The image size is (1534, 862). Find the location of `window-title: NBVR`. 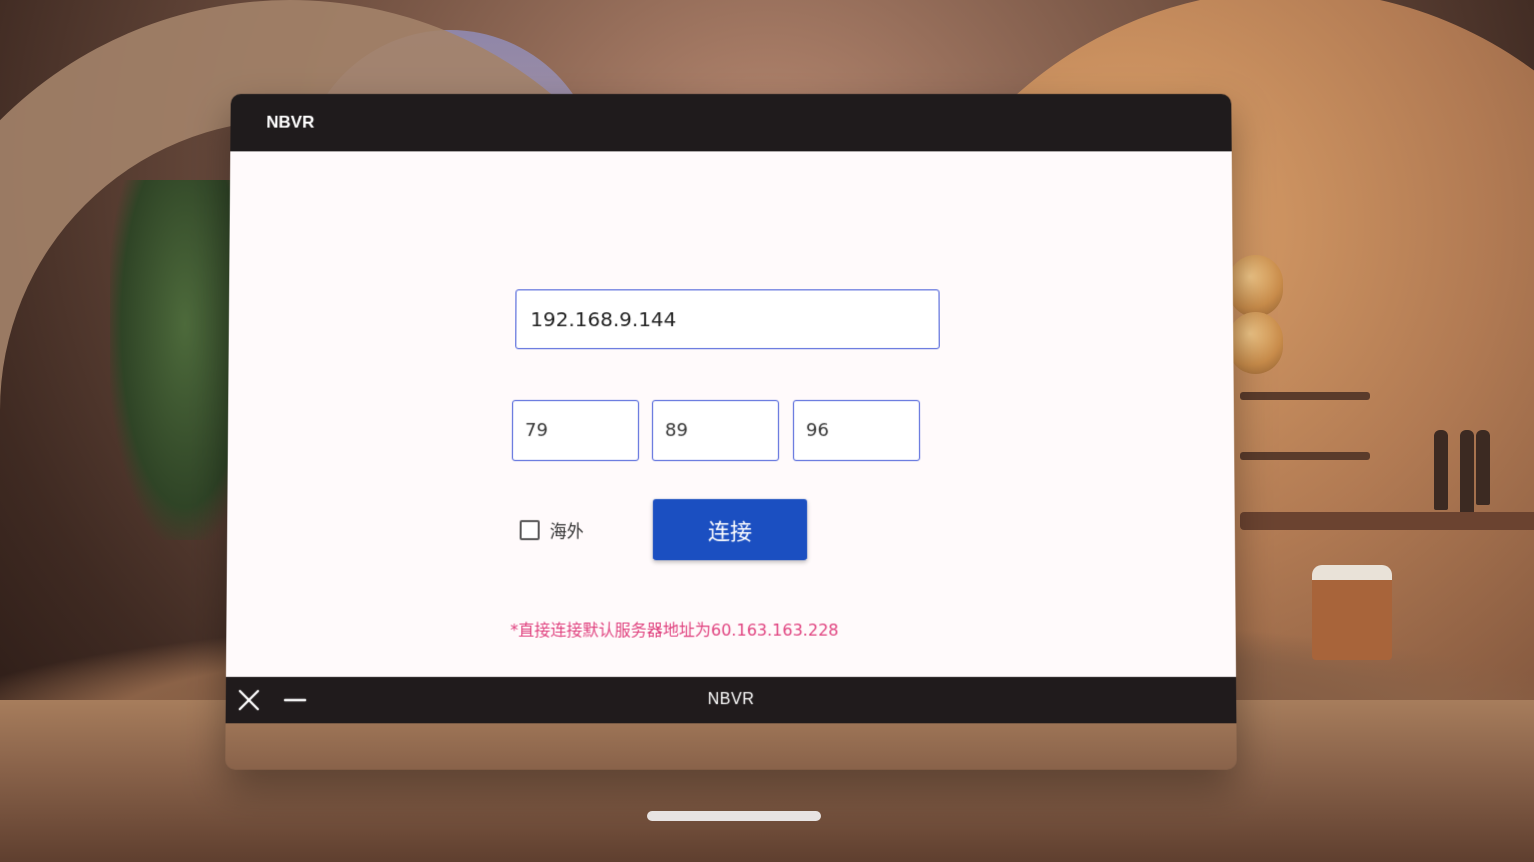

window-title: NBVR is located at coordinates (290, 122).